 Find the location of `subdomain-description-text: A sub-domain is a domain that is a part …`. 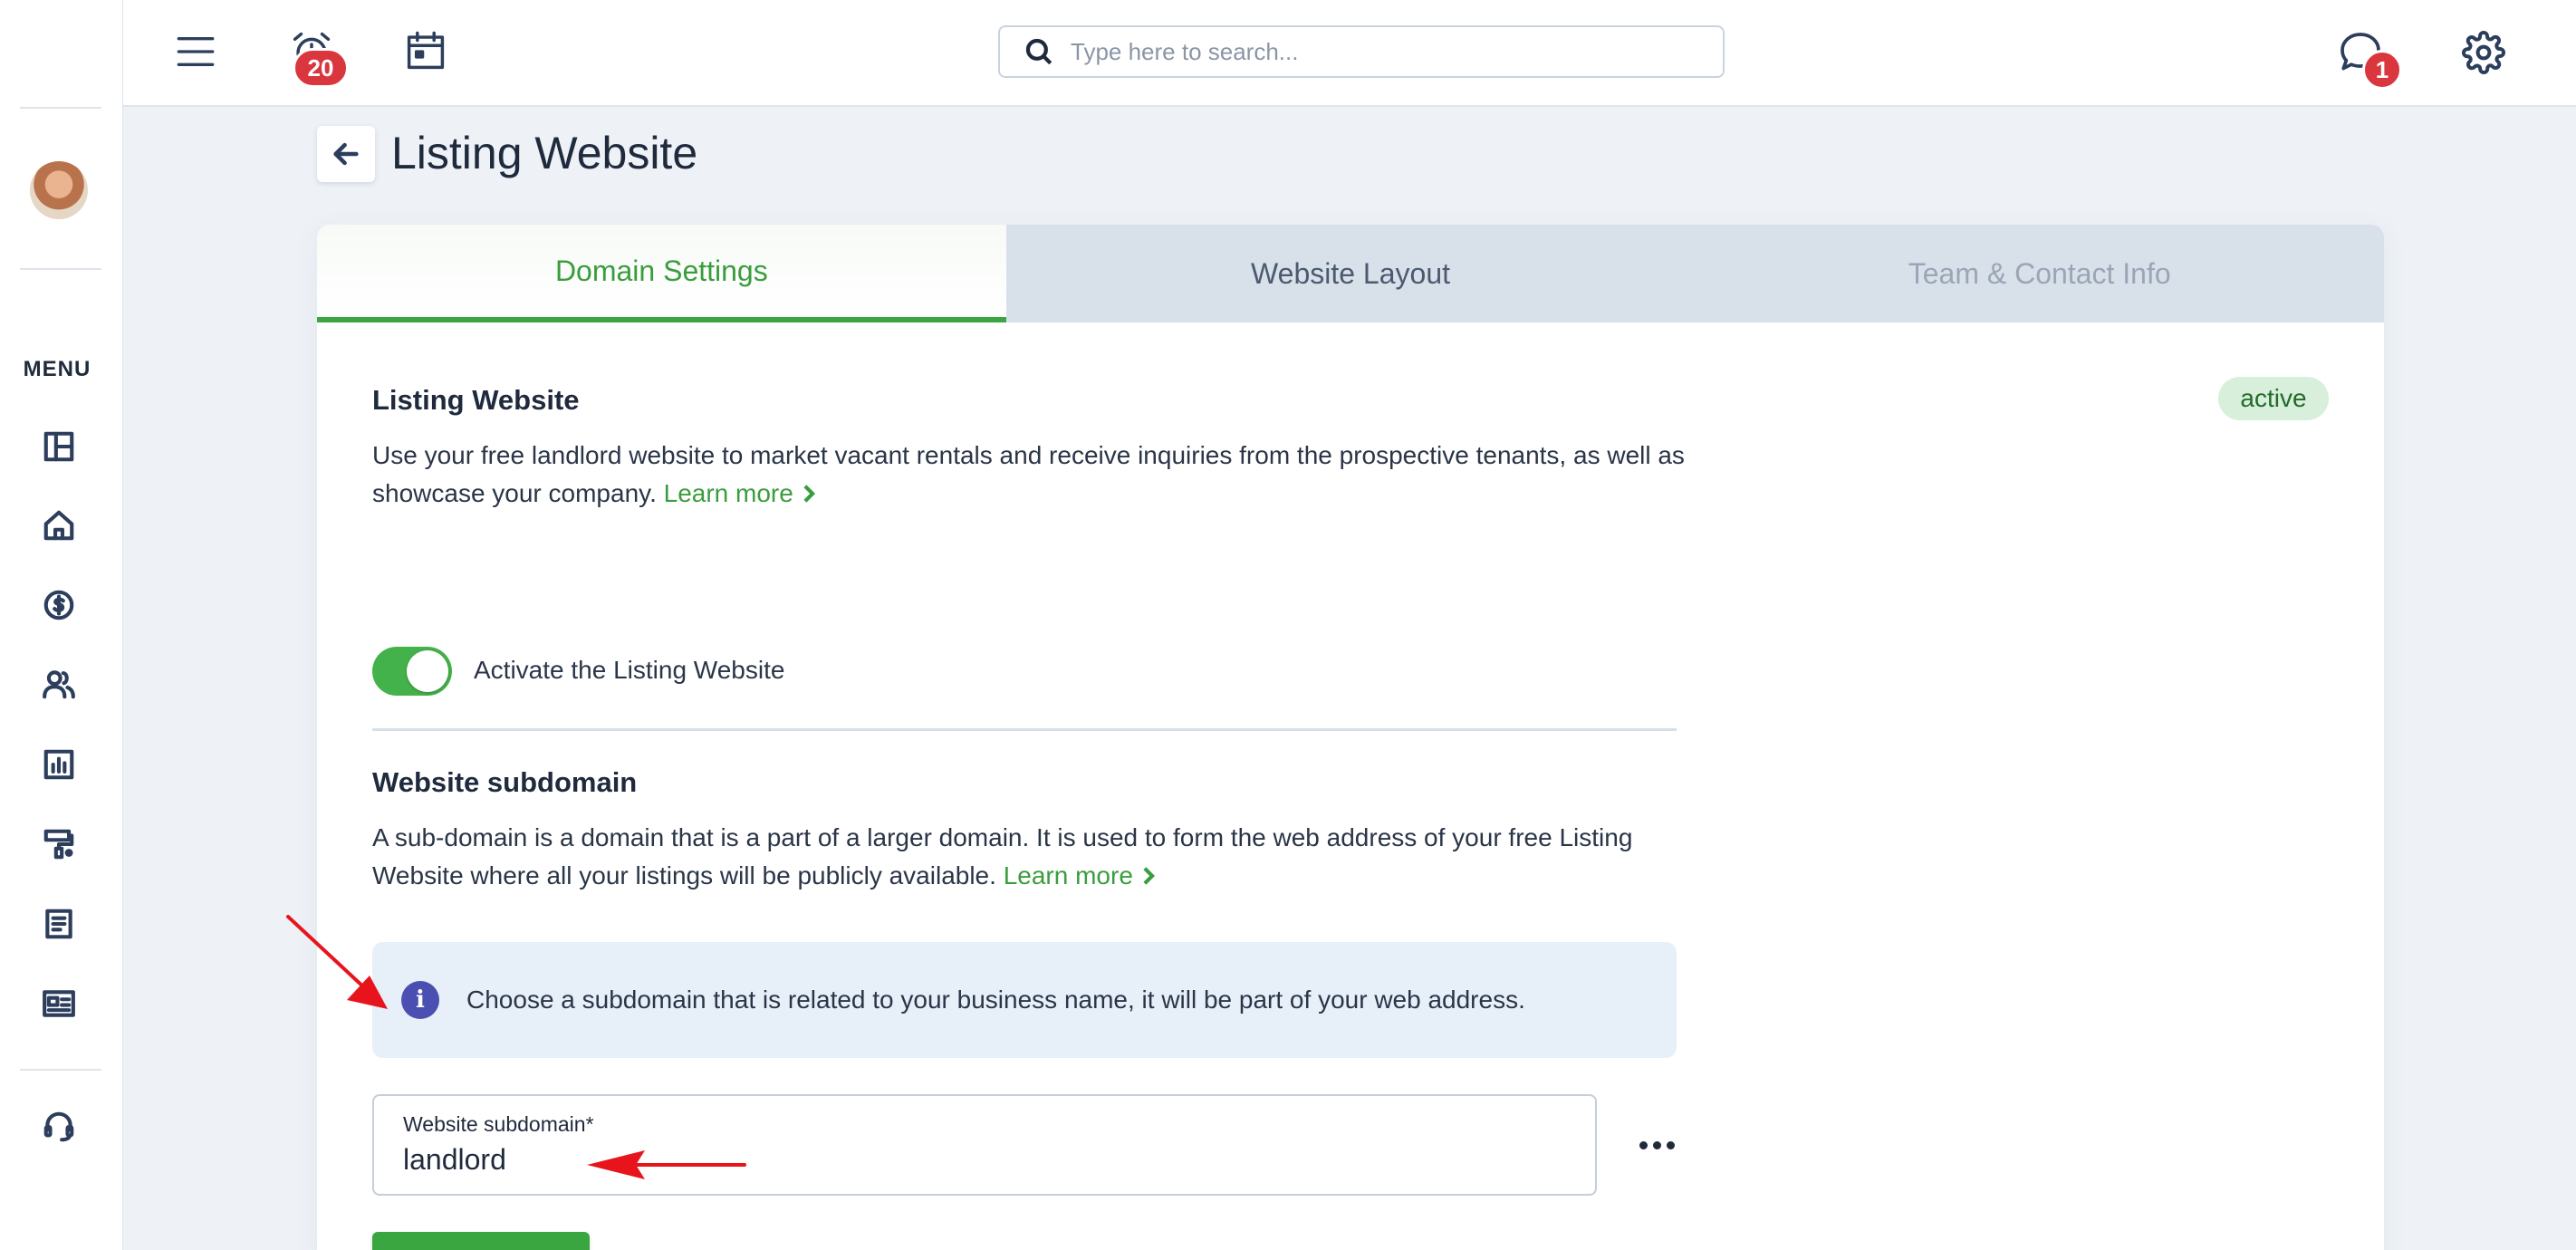

subdomain-description-text: A sub-domain is a domain that is a part … is located at coordinates (1002, 856).